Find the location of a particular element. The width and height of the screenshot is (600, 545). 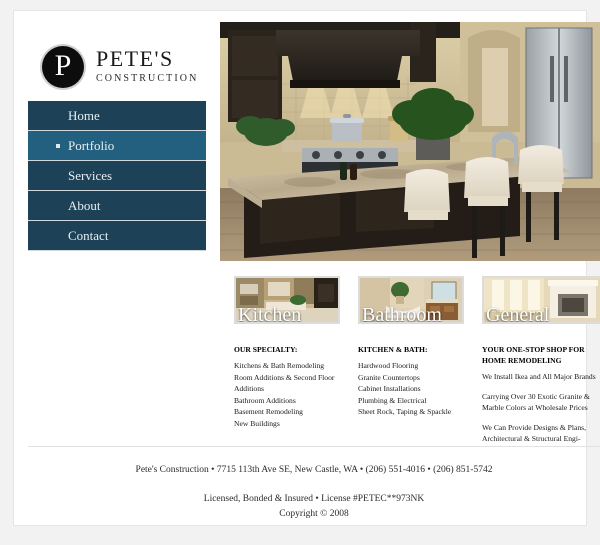

card-heading: YOUR ONE-STOP SHOP FOR HOME REMODELING is located at coordinates (533, 355).